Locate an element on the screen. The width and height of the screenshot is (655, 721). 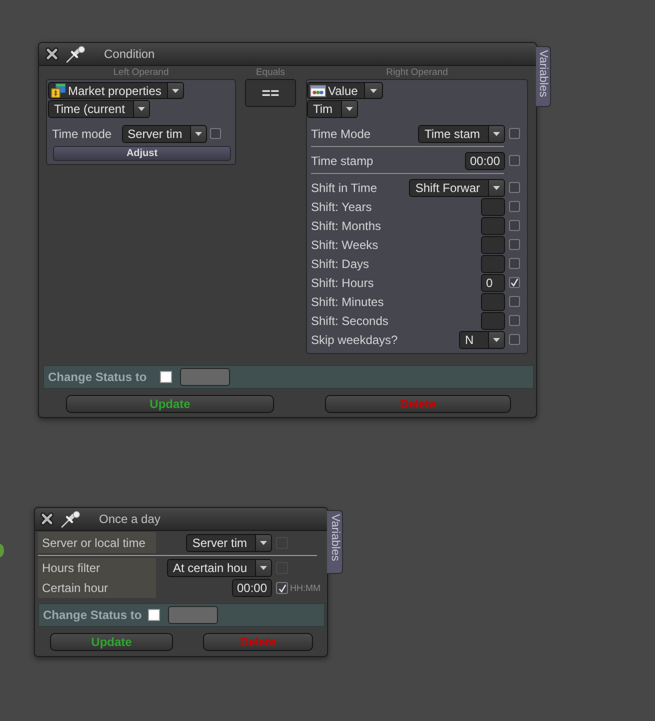
field-label: Shift: Seconds is located at coordinates (350, 321).